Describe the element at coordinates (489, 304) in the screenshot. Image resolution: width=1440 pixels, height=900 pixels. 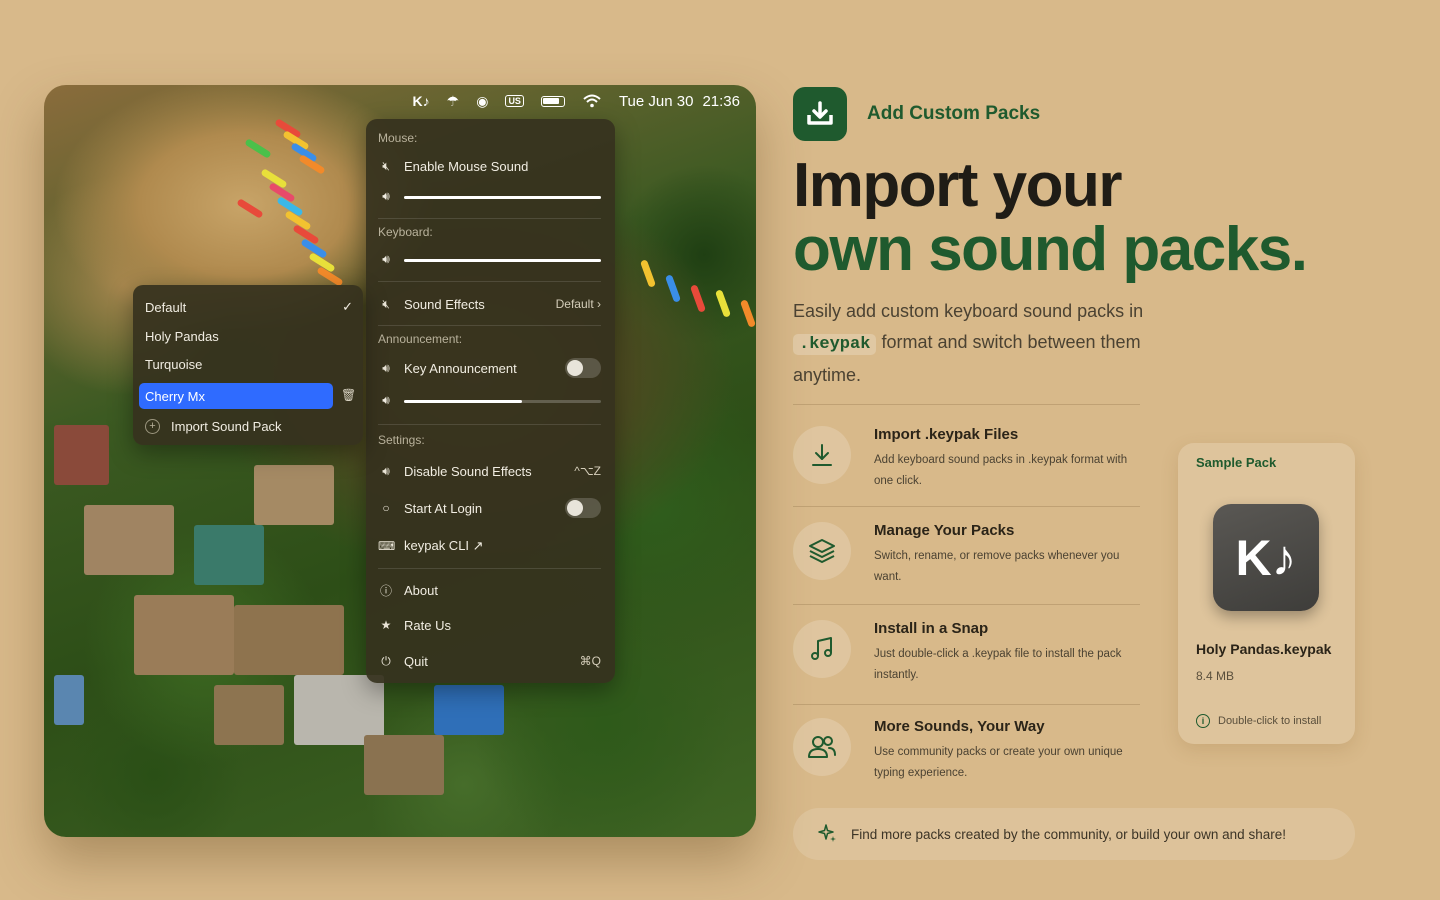
I see `sound-effects-item: 🔇︎ Sound Effects Default ›` at that location.